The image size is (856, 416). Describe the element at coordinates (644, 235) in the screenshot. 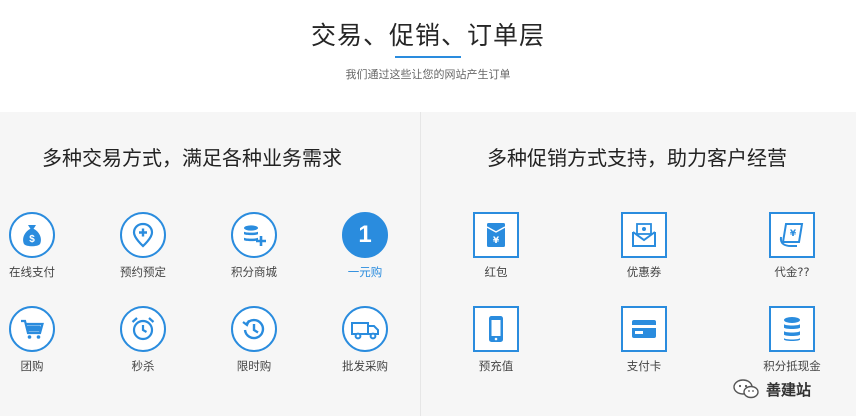

I see `coupon-envelope-icon` at that location.